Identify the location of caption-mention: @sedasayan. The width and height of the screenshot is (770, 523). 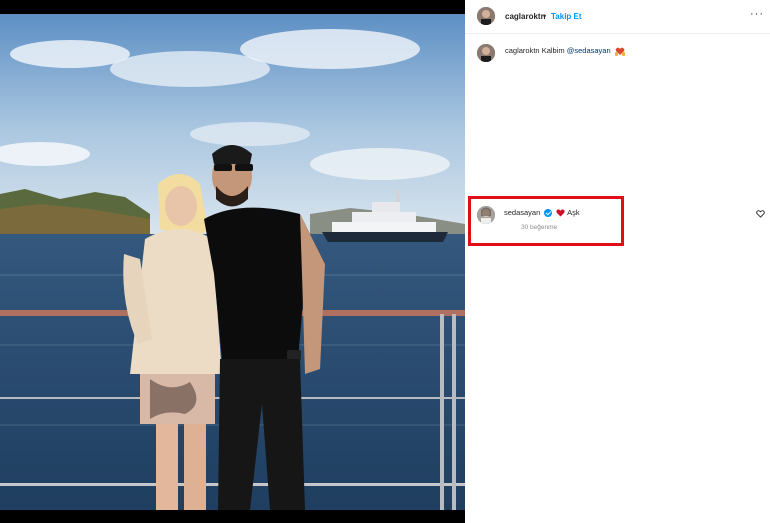
(589, 50).